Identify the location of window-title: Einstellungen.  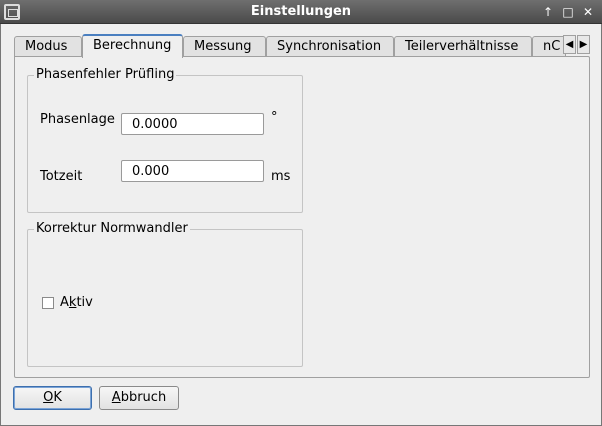
(301, 11).